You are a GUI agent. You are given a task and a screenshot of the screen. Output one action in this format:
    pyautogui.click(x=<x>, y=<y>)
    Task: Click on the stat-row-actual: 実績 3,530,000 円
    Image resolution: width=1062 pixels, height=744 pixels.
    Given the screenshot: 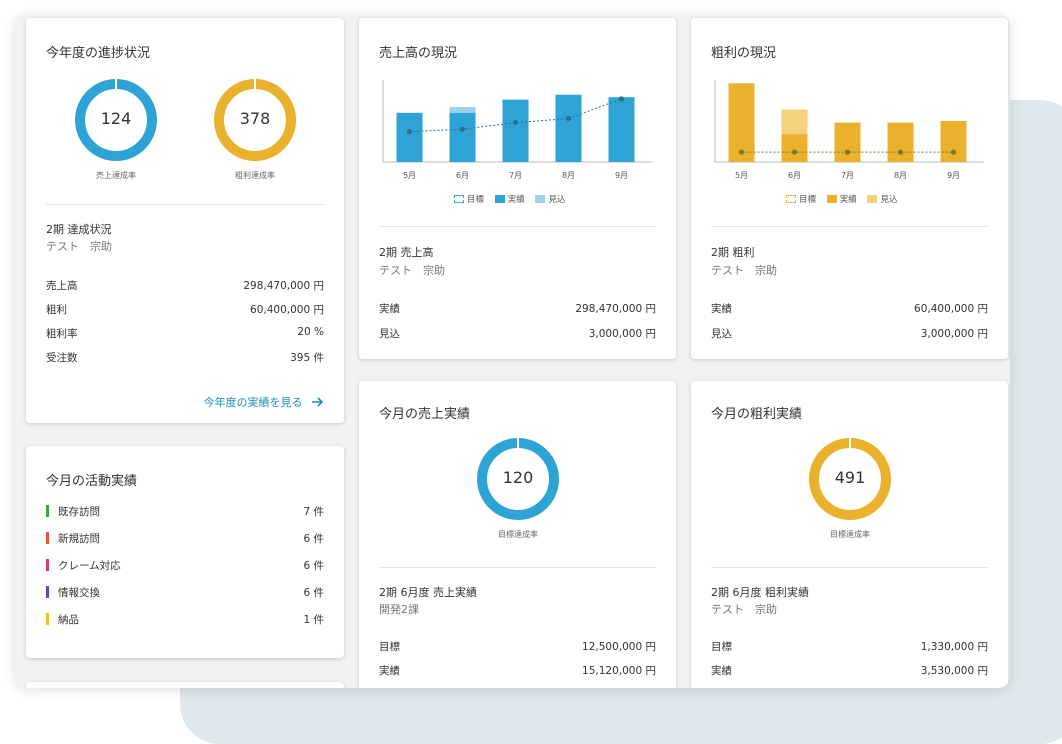 What is the action you would take?
    pyautogui.click(x=849, y=671)
    